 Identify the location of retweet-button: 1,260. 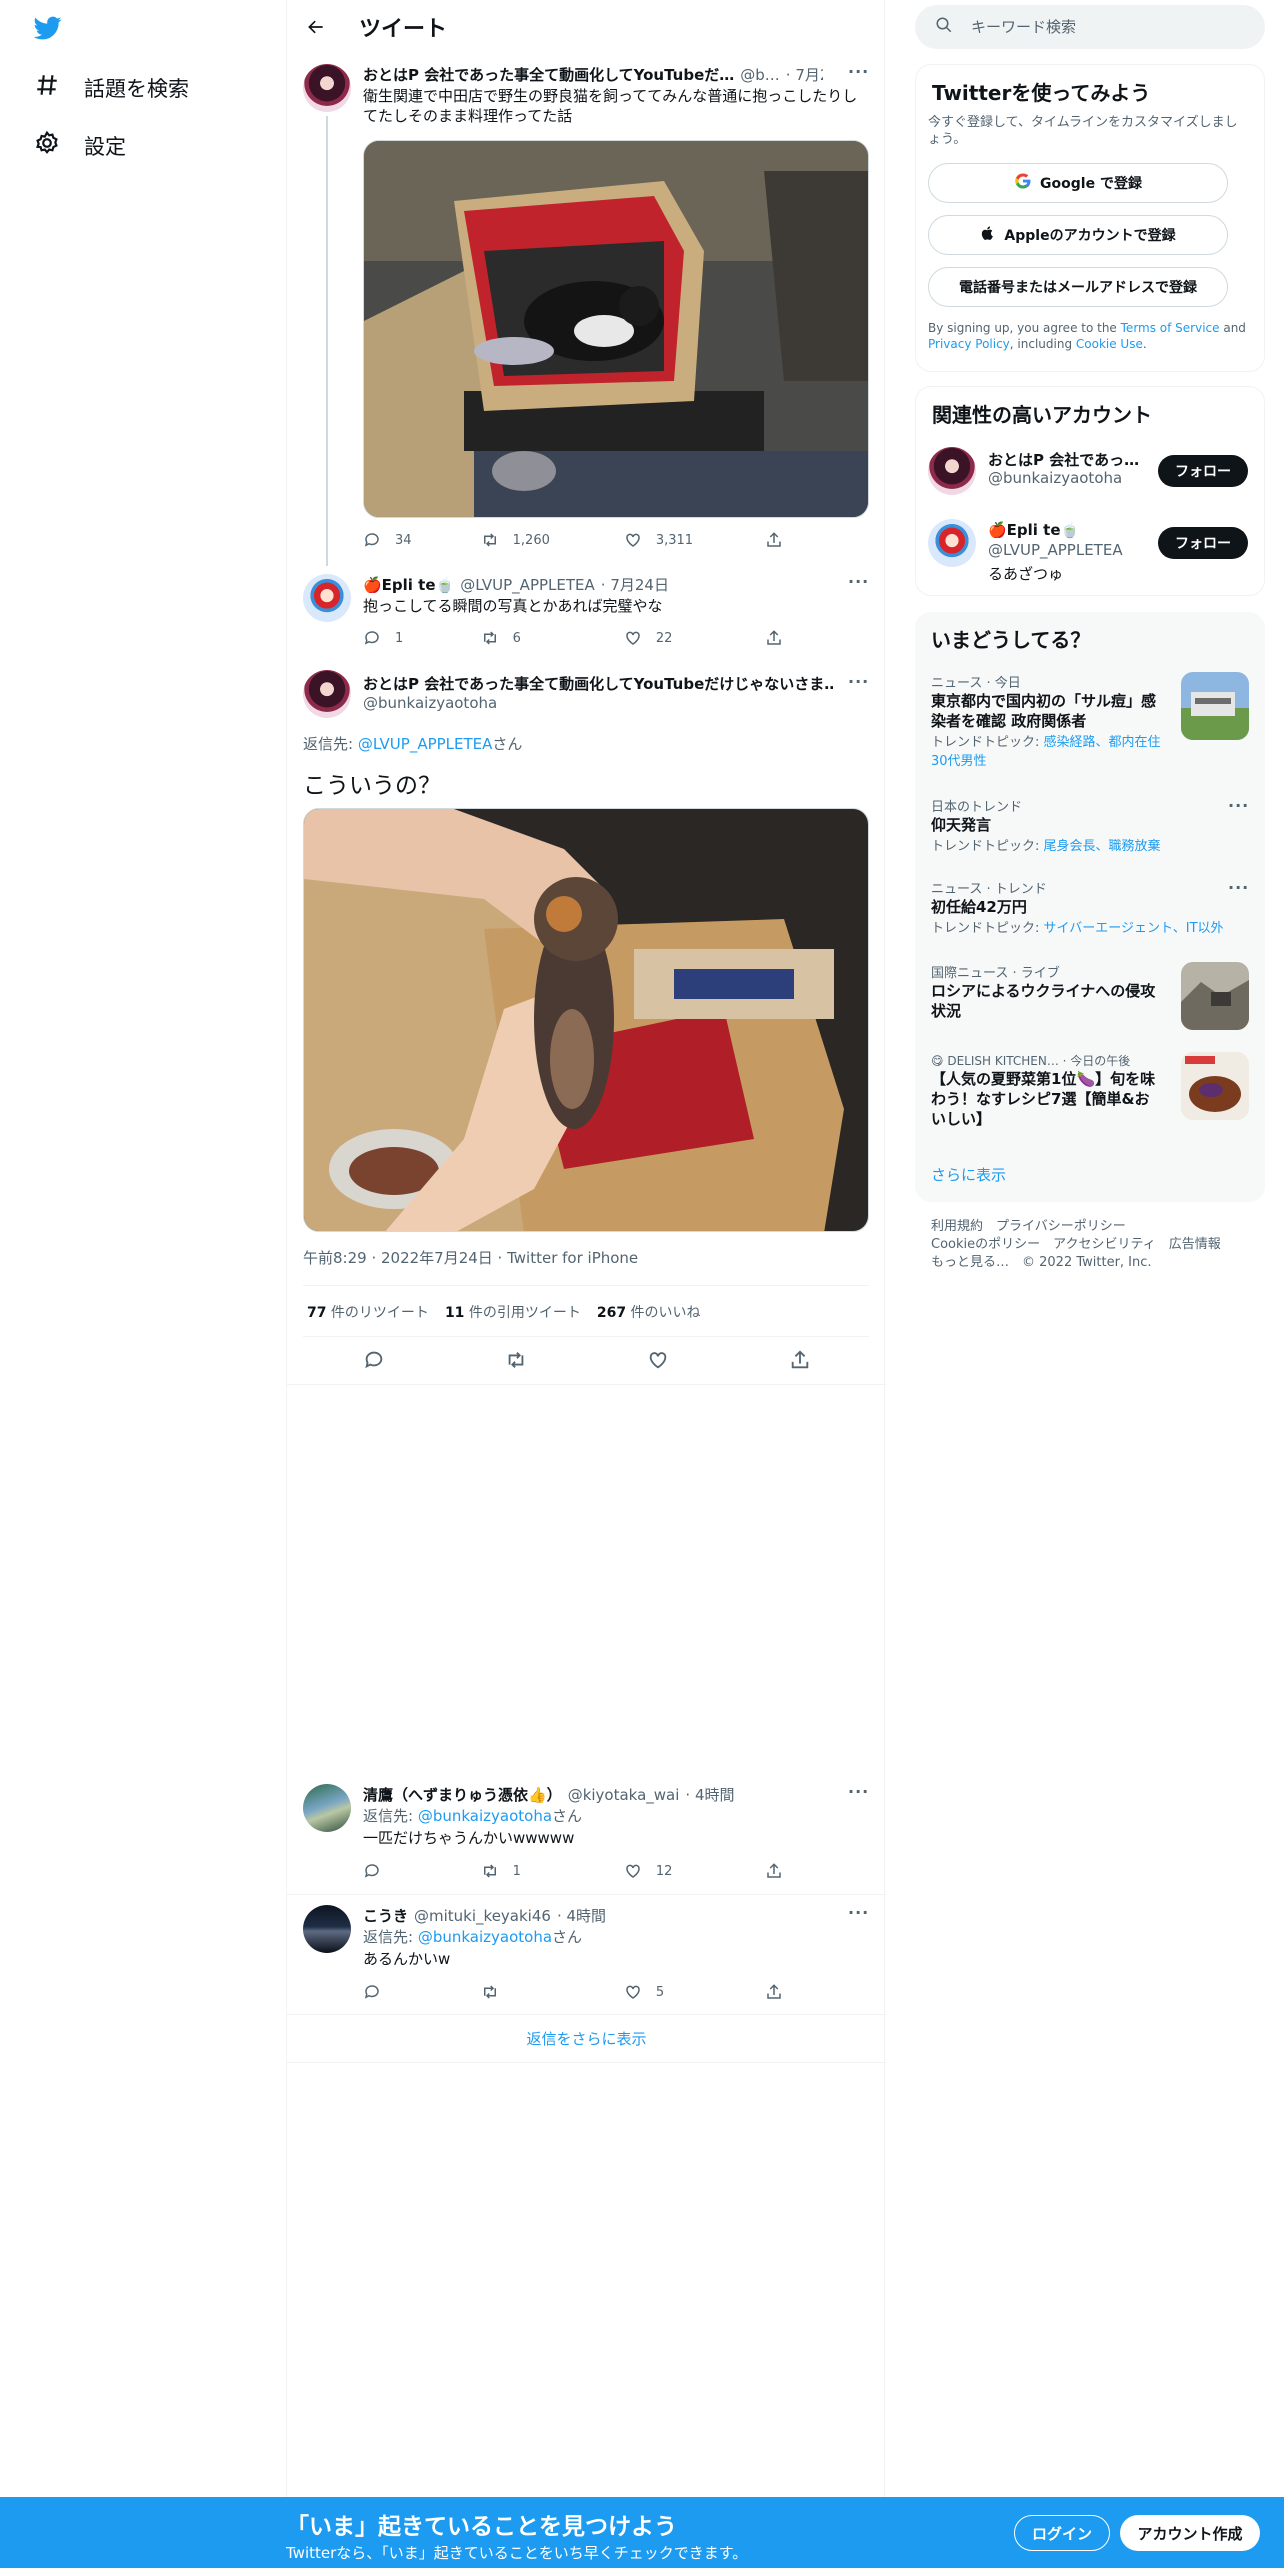
(552, 540).